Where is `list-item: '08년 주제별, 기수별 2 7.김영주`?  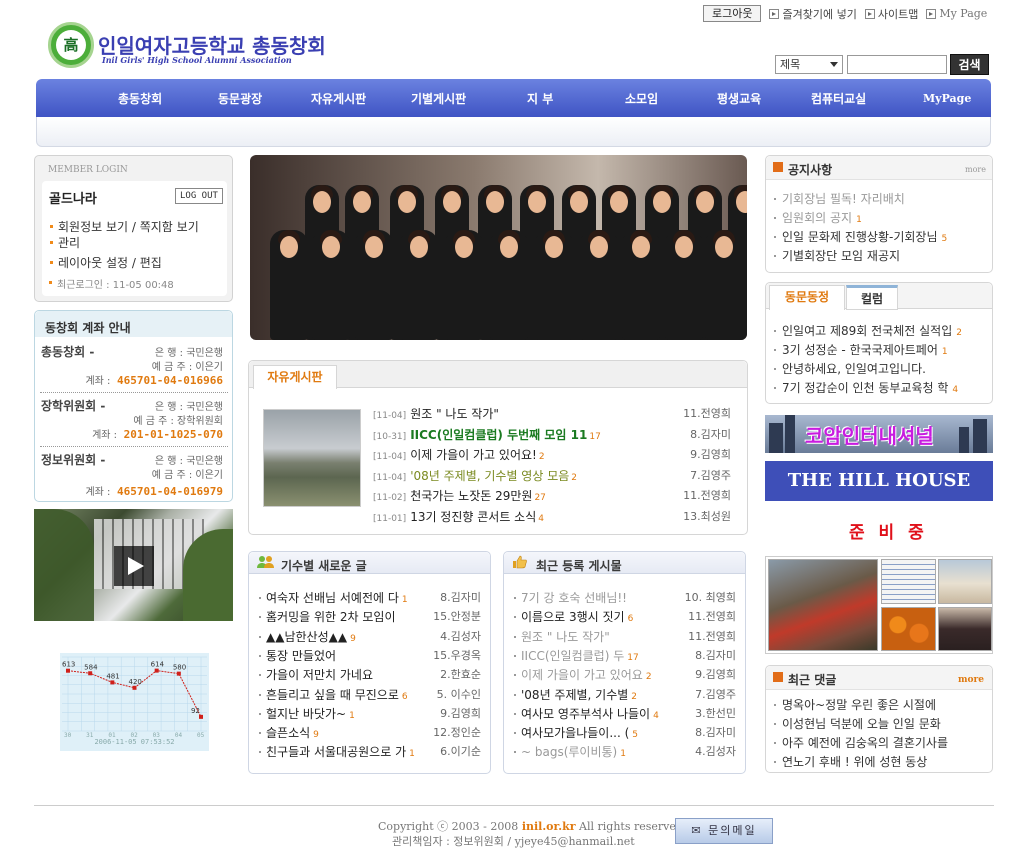 list-item: '08년 주제별, 기수별 2 7.김영주 is located at coordinates (625, 695).